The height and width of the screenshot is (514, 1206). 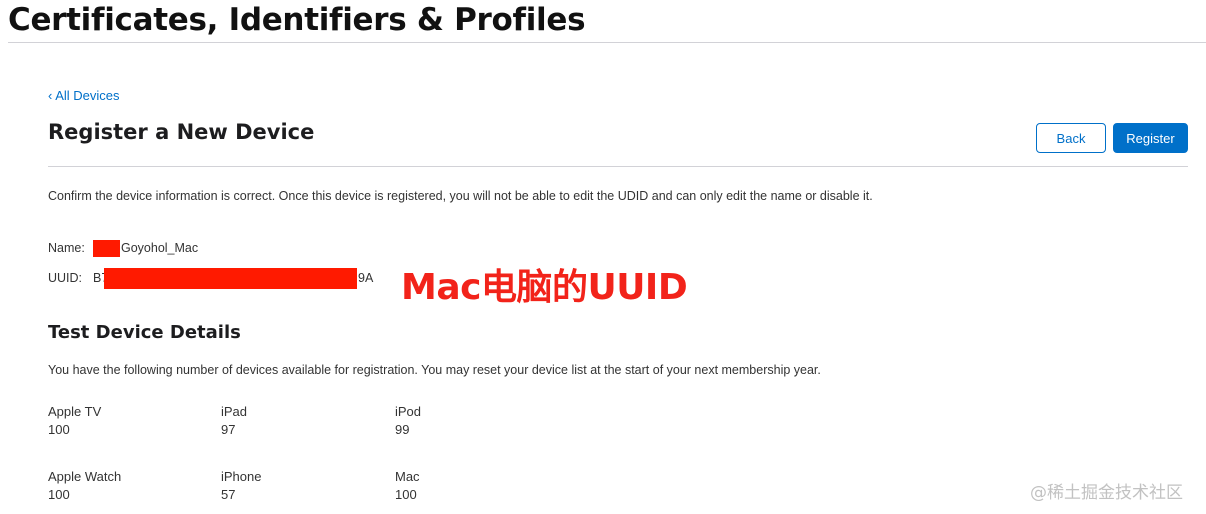 I want to click on device-available-count: 99, so click(x=402, y=429).